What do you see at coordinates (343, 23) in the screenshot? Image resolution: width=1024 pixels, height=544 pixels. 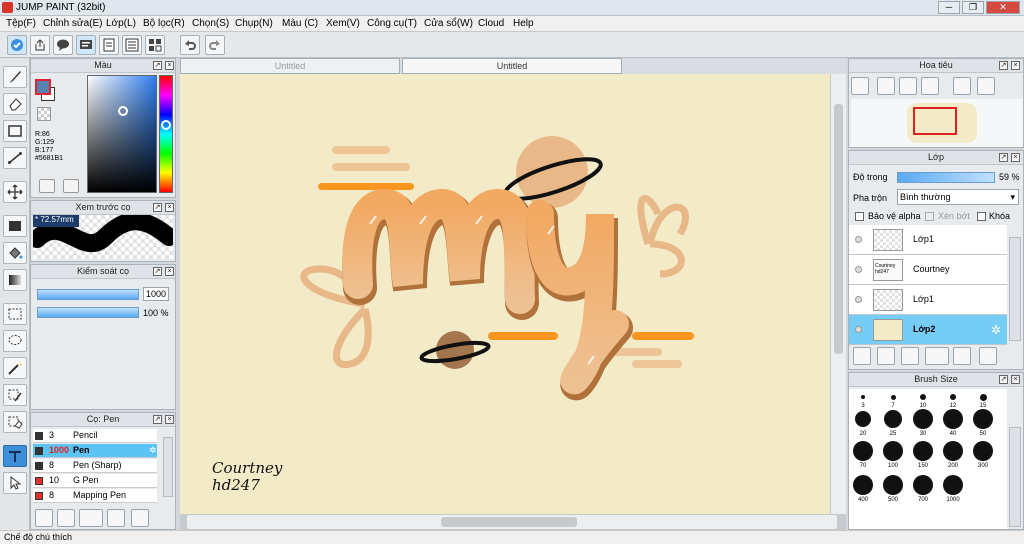 I see `menu-view: Xem(V)` at bounding box center [343, 23].